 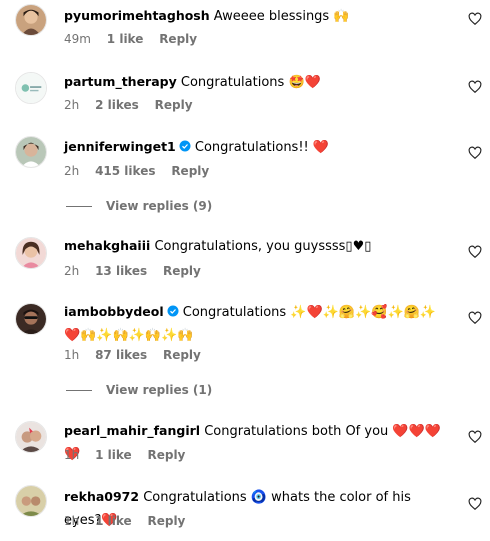 What do you see at coordinates (137, 15) in the screenshot?
I see `comment-username: pyumorimehtaghosh` at bounding box center [137, 15].